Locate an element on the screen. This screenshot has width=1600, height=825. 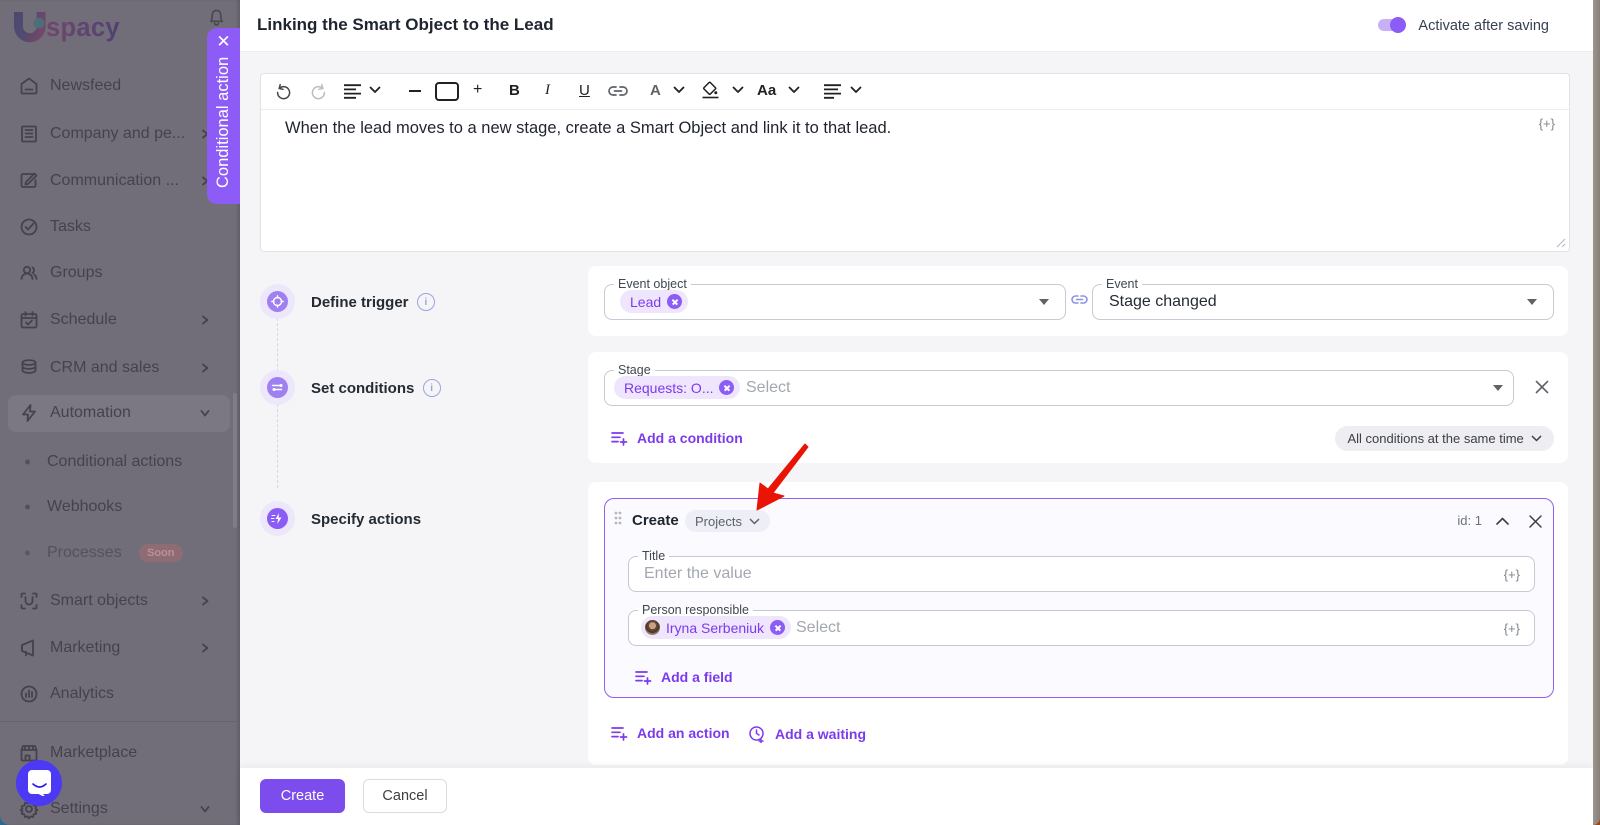
svg-text: spacy is located at coordinates (83, 28).